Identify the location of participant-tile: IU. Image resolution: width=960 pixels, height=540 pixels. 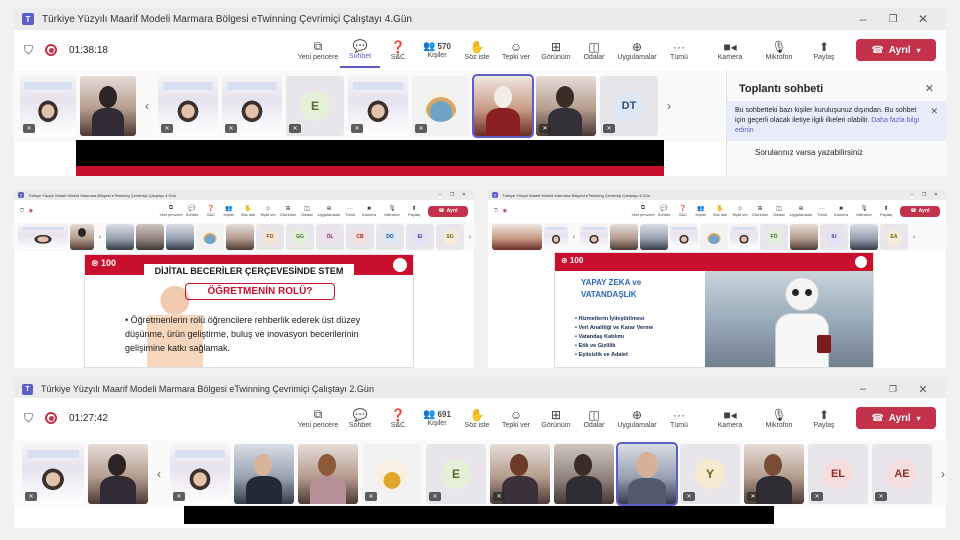
(834, 237).